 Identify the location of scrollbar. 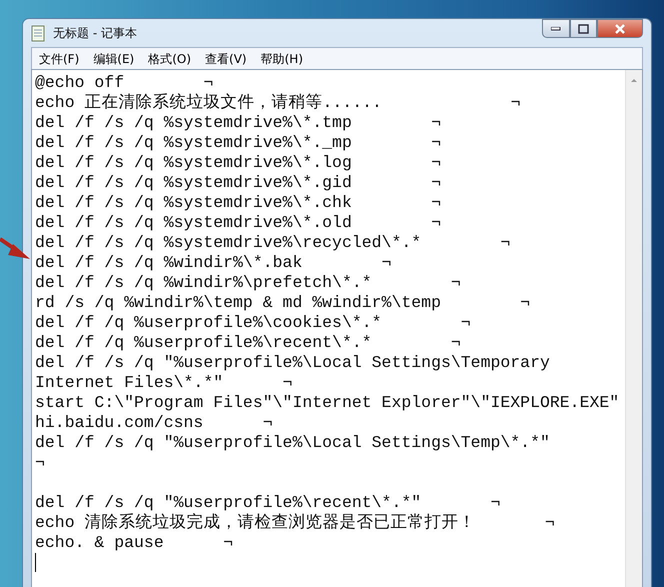
(633, 328).